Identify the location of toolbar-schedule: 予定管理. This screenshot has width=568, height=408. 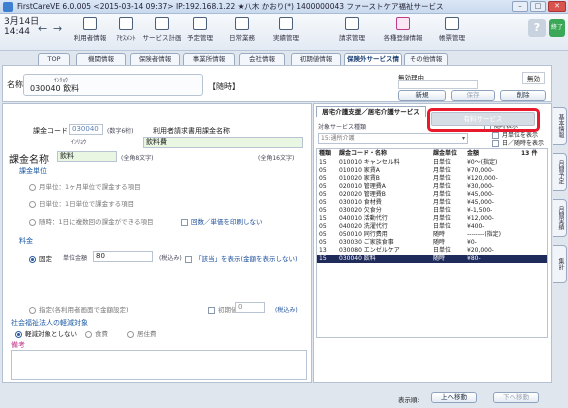
(200, 29).